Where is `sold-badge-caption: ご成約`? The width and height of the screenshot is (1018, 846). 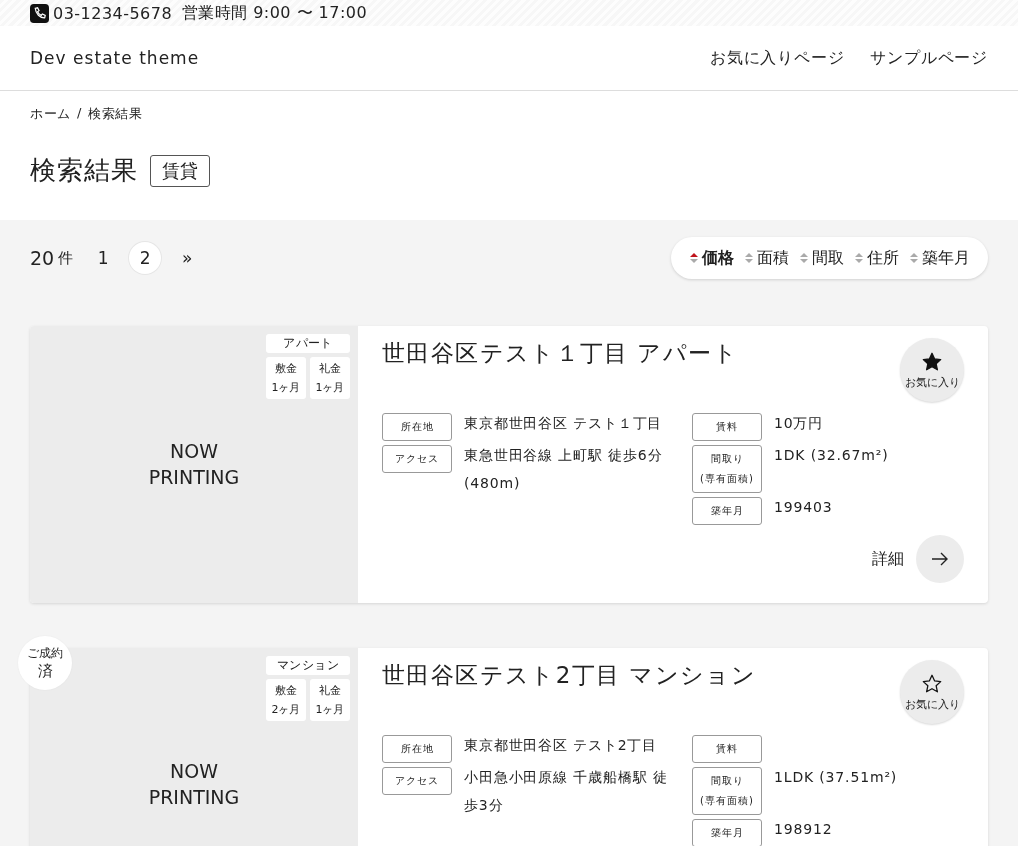 sold-badge-caption: ご成約 is located at coordinates (45, 653).